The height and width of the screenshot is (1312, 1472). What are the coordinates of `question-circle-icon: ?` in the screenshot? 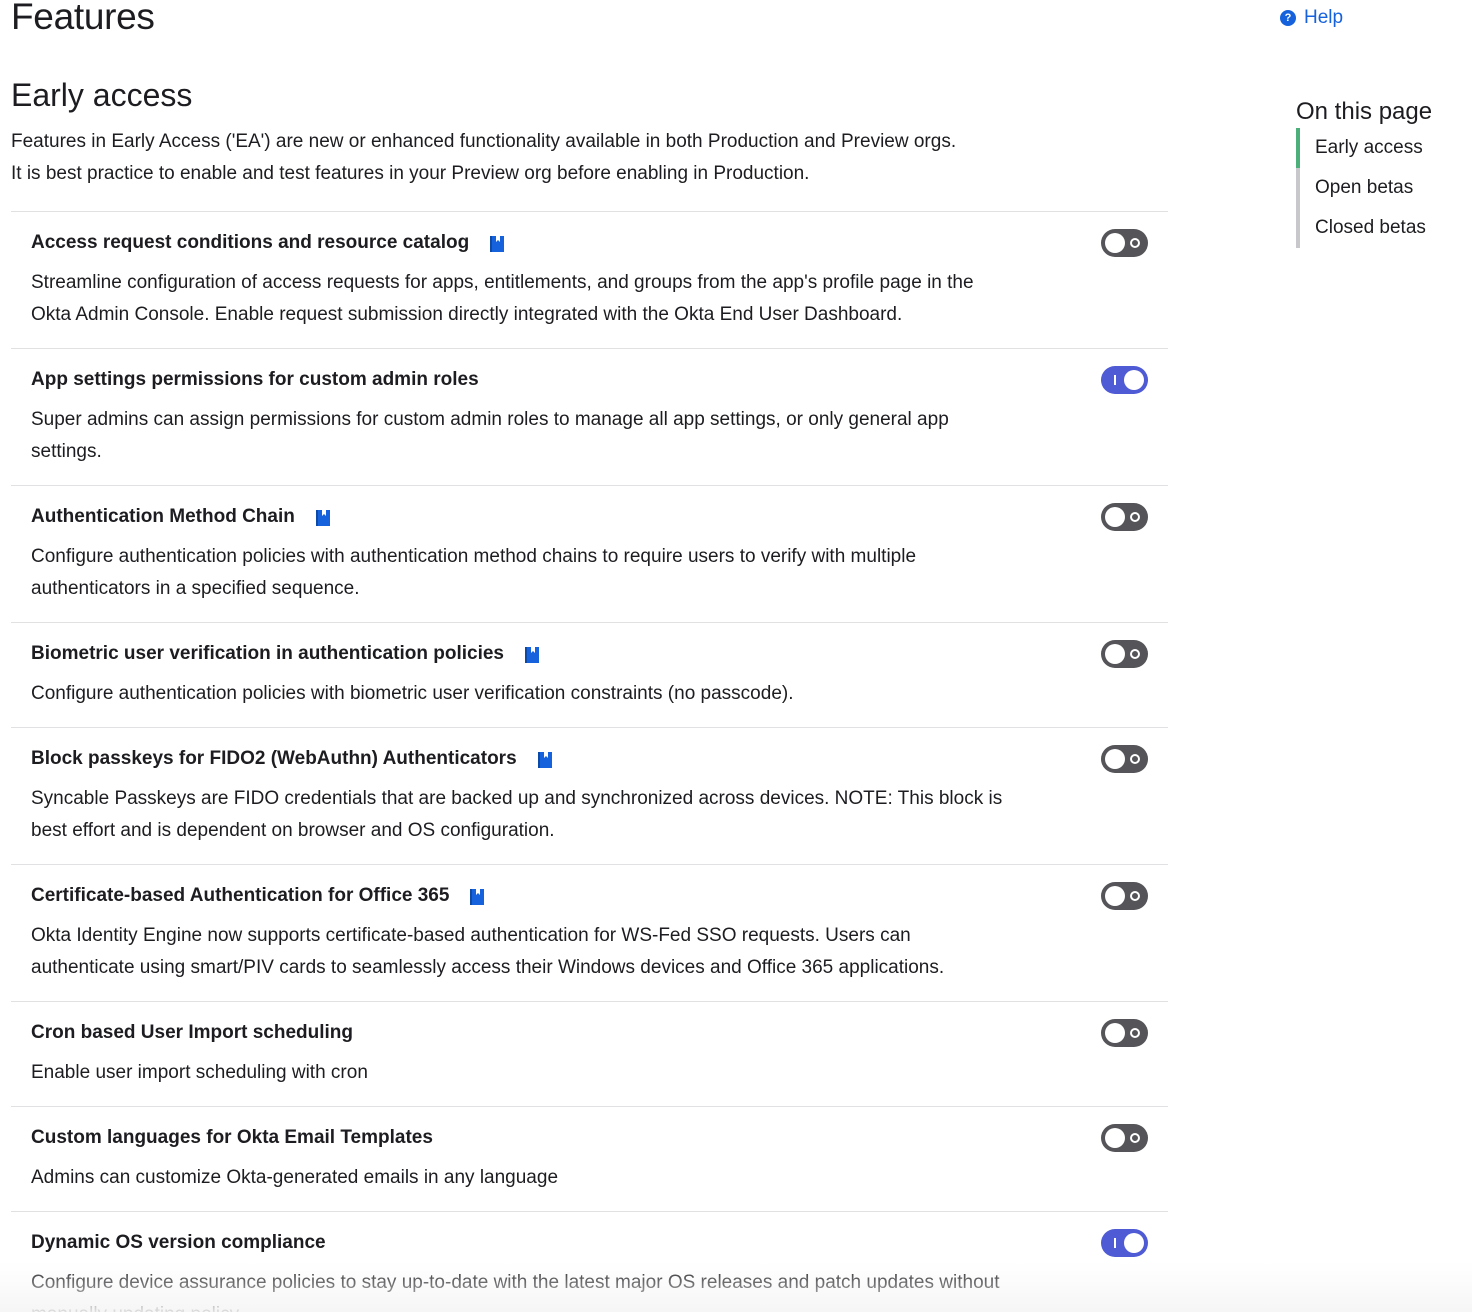 It's located at (1288, 18).